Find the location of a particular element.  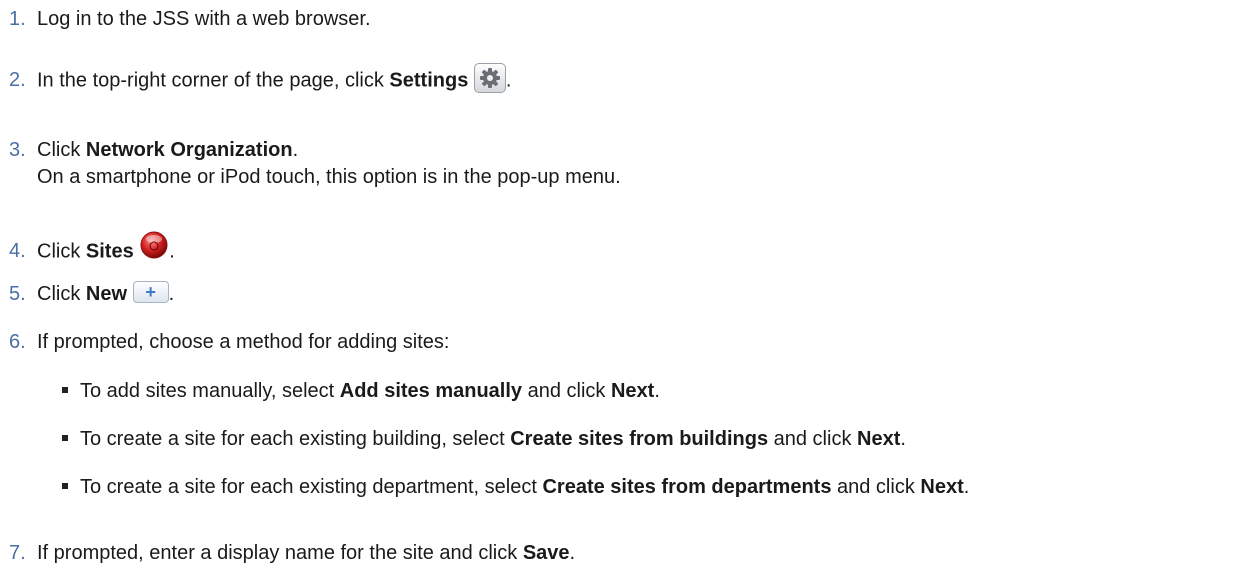

step-number: 2. is located at coordinates (17, 80).